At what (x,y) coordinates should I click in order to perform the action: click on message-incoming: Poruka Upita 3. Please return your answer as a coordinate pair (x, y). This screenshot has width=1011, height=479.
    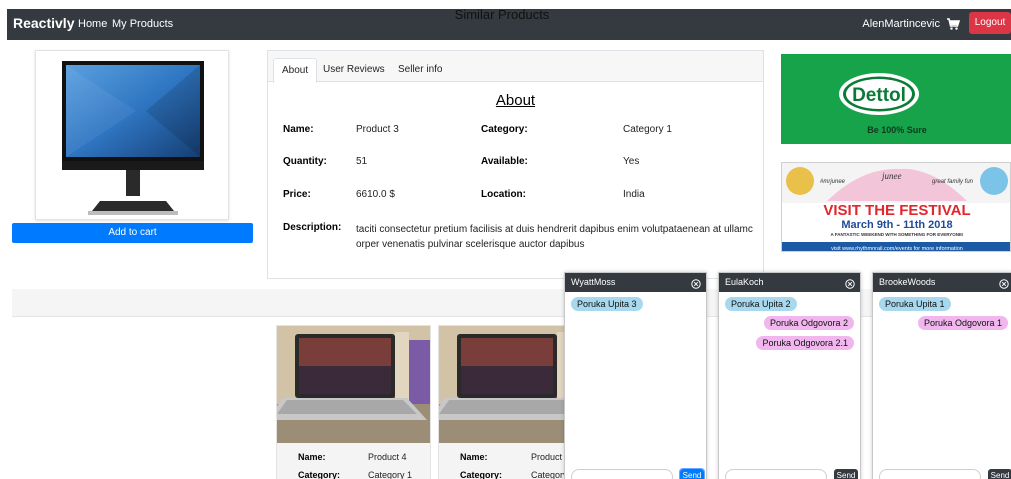
    Looking at the image, I should click on (607, 304).